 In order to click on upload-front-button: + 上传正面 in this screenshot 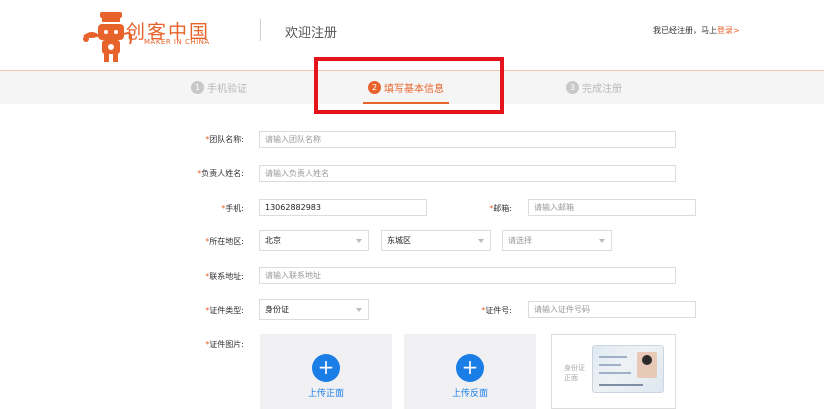, I will do `click(326, 371)`.